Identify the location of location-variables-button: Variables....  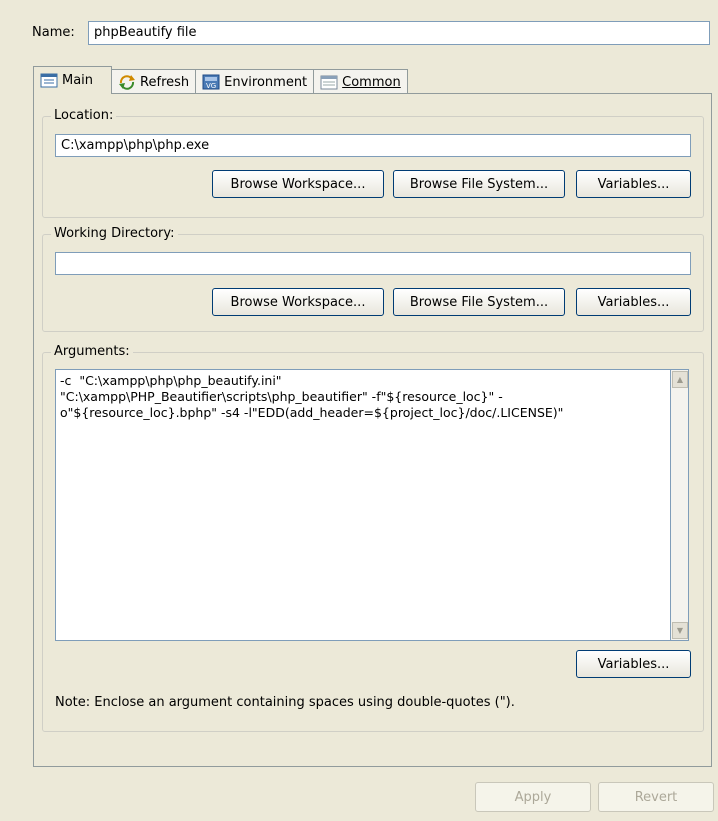
(633, 184).